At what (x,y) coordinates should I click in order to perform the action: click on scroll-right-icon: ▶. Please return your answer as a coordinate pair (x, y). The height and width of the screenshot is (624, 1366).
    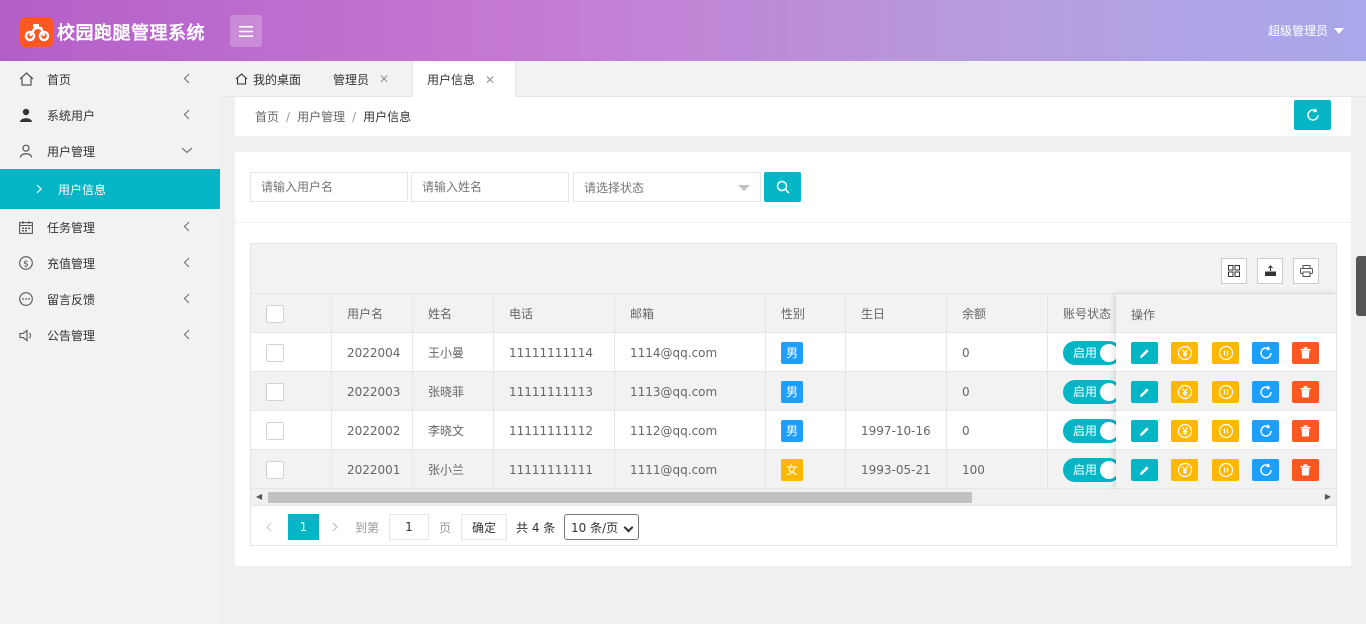
    Looking at the image, I should click on (1328, 496).